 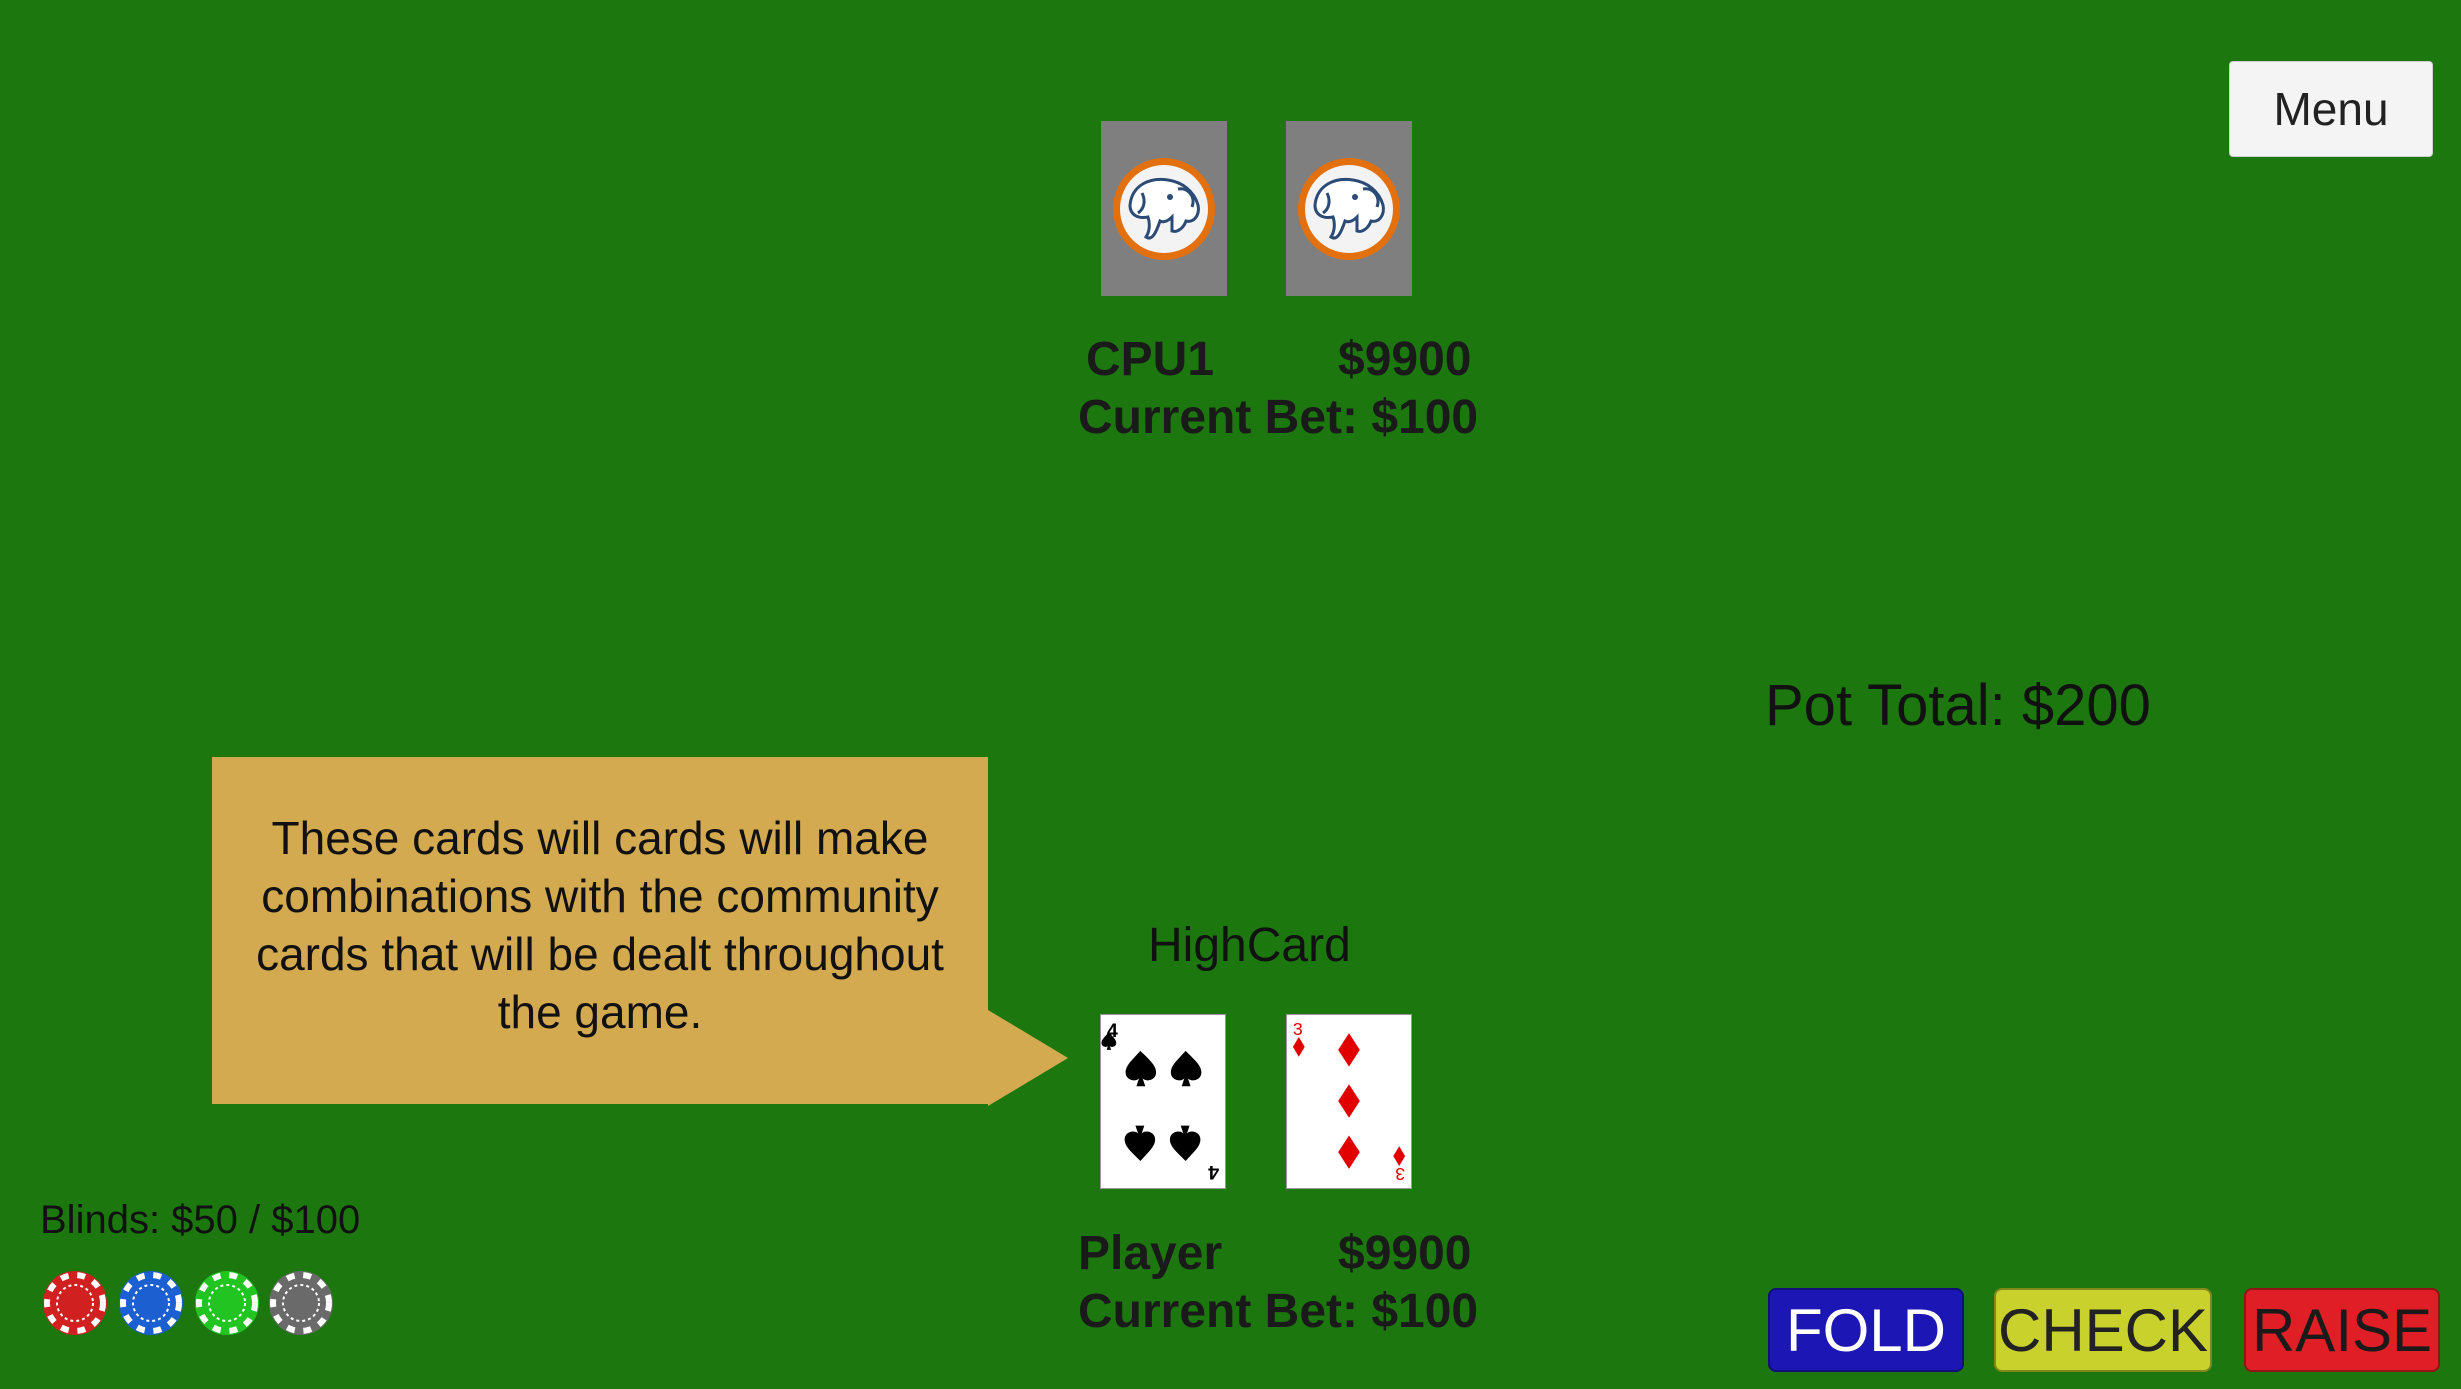 I want to click on player-current-bet: Current Bet: $100, so click(x=1278, y=1311).